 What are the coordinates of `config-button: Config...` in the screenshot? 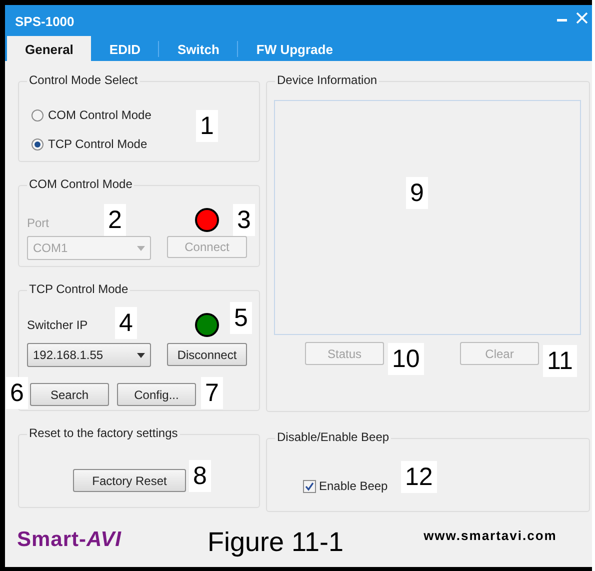 It's located at (156, 394).